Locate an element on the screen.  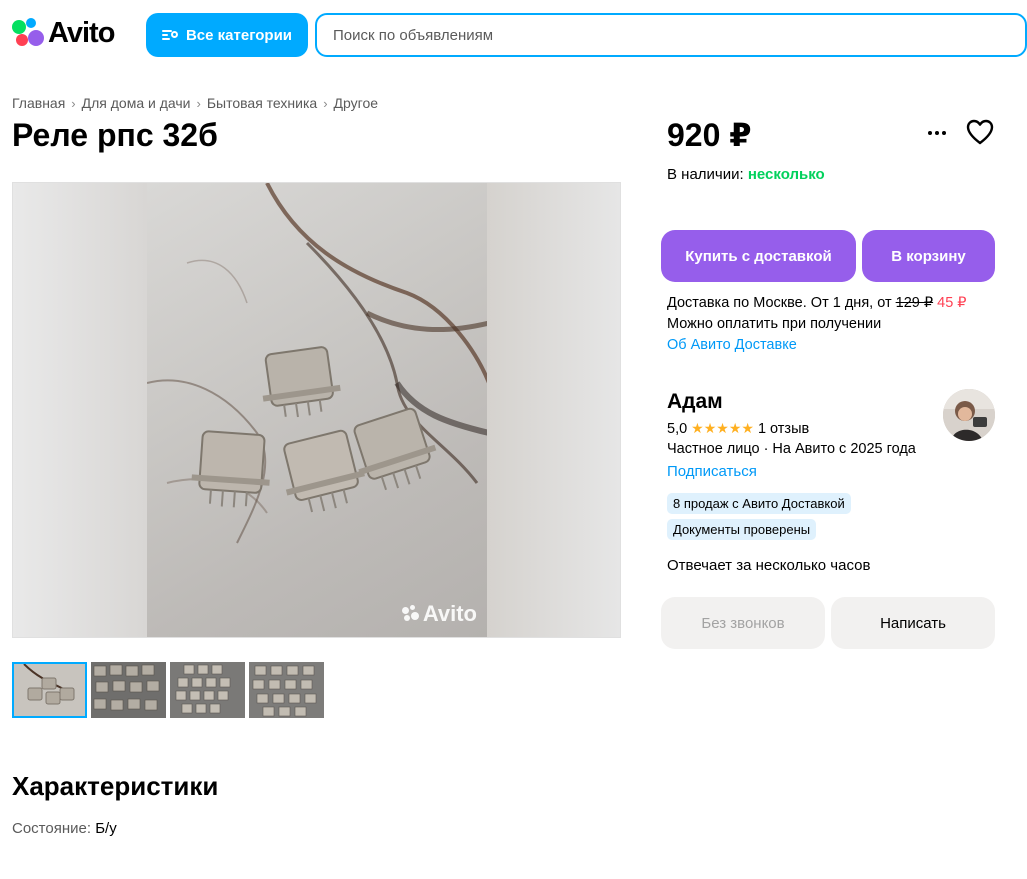
all-categories-label: Все категории is located at coordinates (239, 35).